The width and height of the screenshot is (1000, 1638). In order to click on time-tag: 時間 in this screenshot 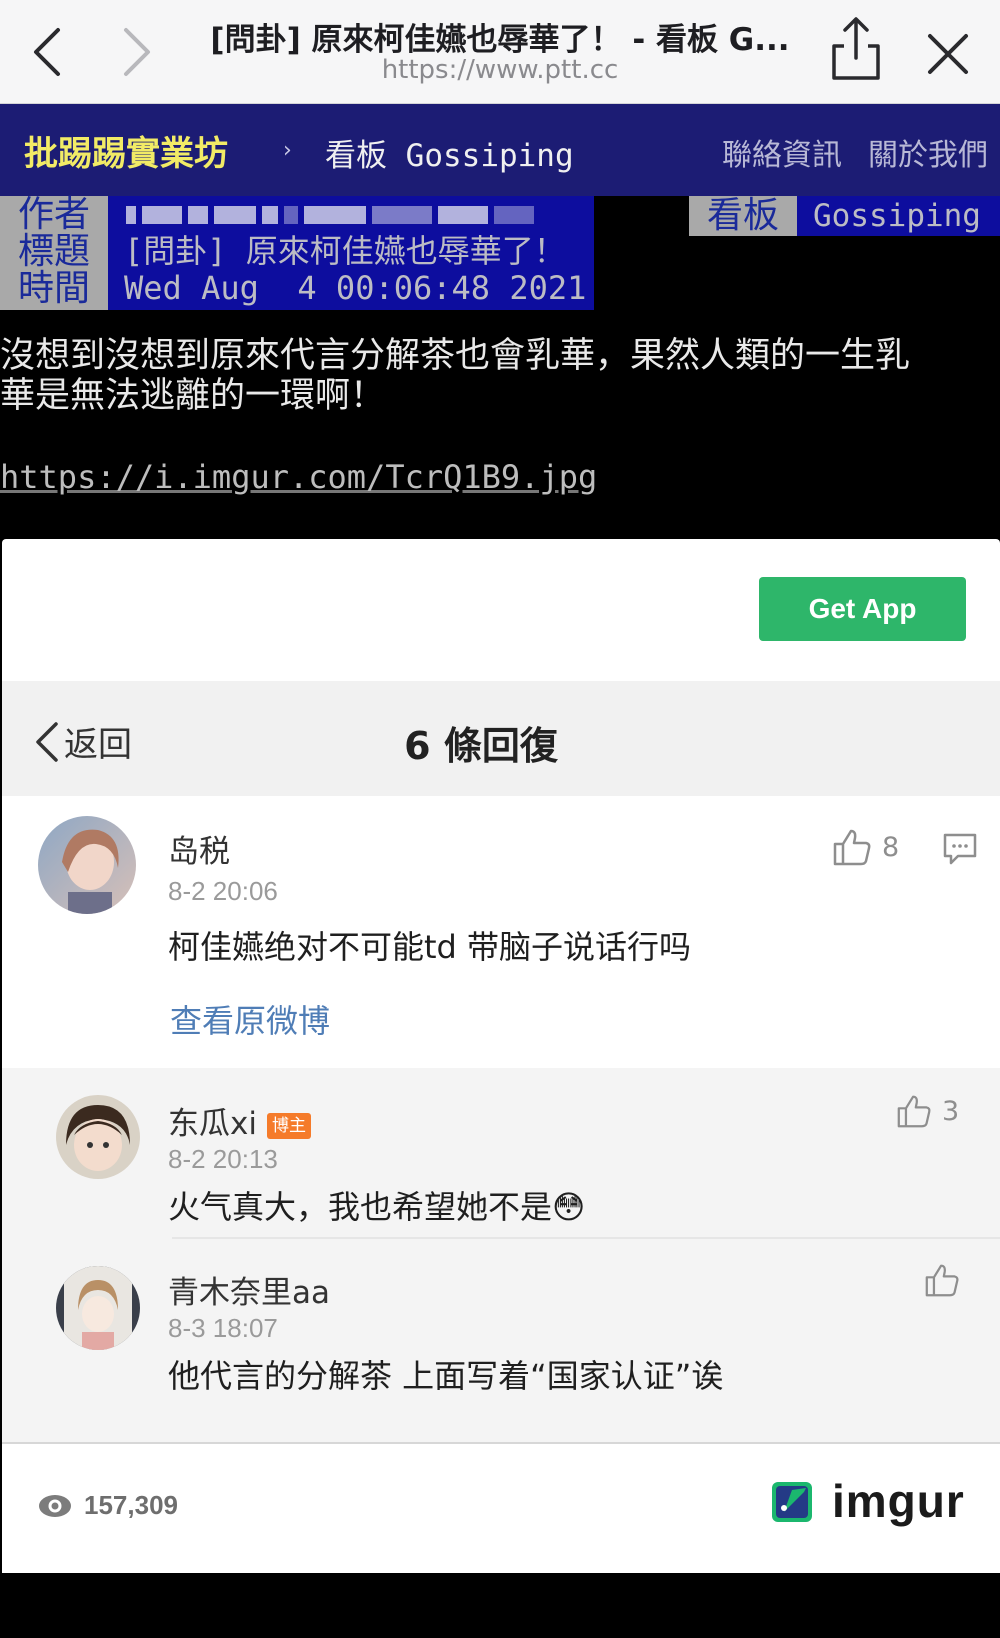, I will do `click(53, 288)`.